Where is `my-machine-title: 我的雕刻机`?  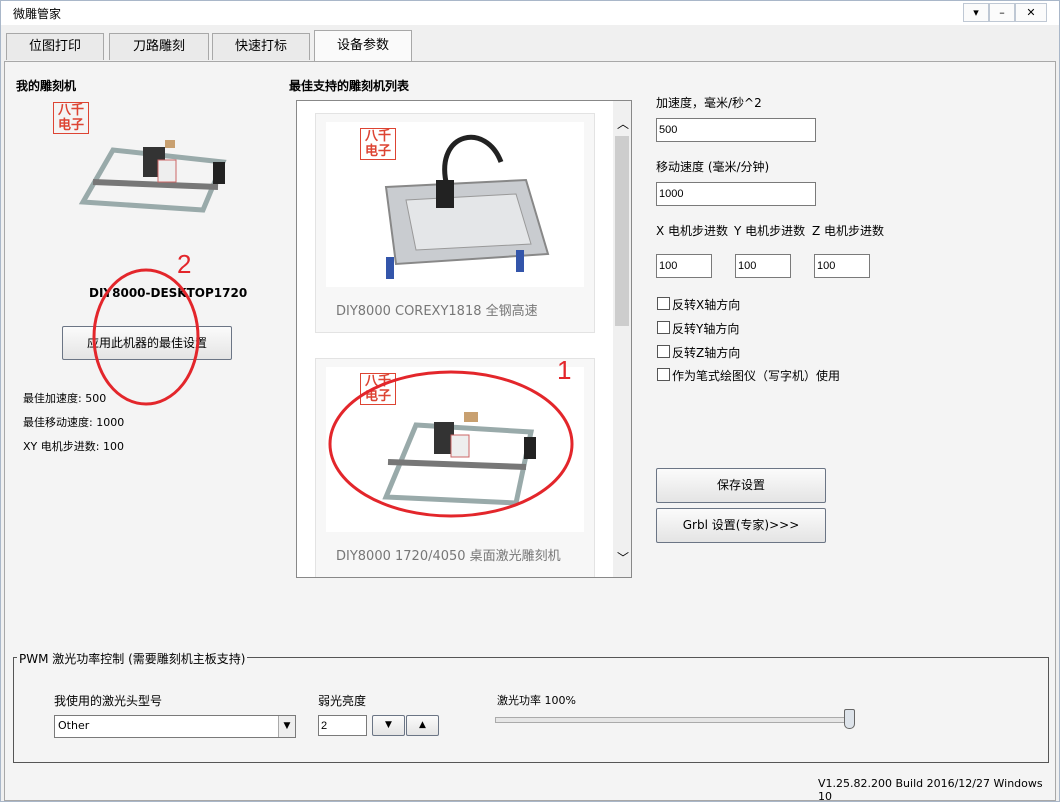 my-machine-title: 我的雕刻机 is located at coordinates (46, 86).